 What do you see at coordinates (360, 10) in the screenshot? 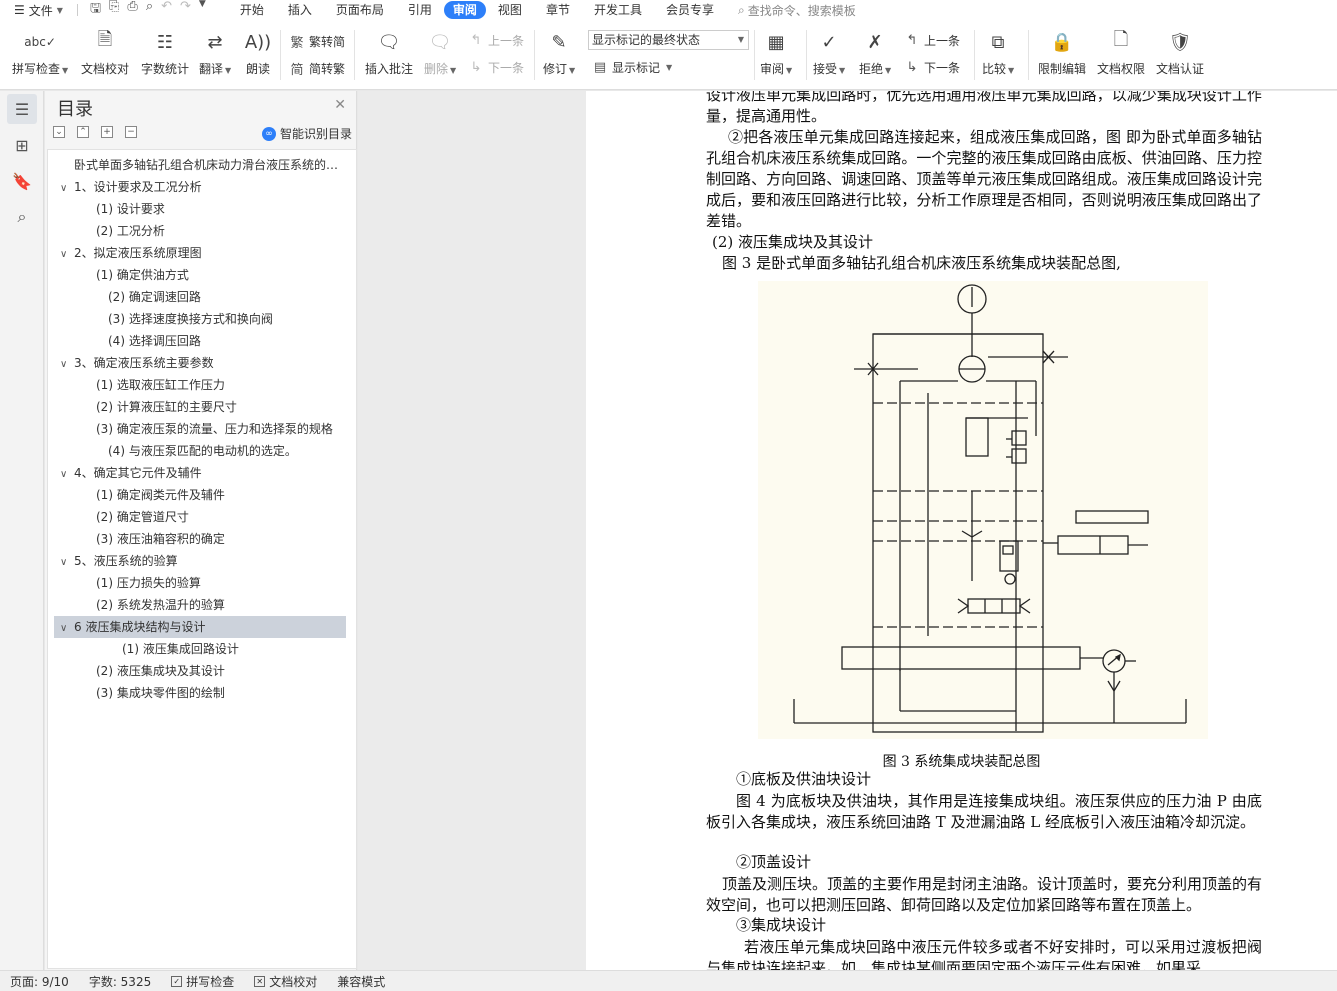
I see `tab-page-layout: 页面布局` at bounding box center [360, 10].